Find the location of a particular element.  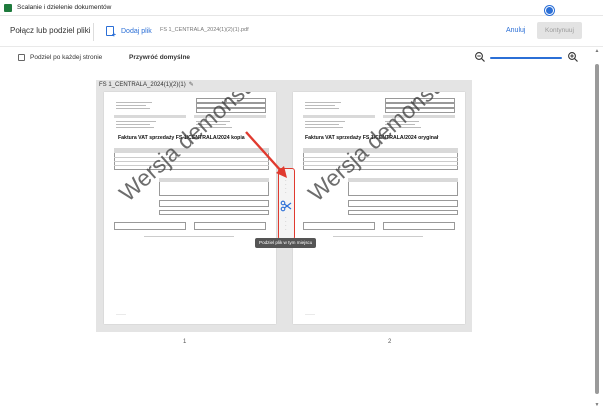

page-title: Połącz lub podziel pliki is located at coordinates (50, 30).